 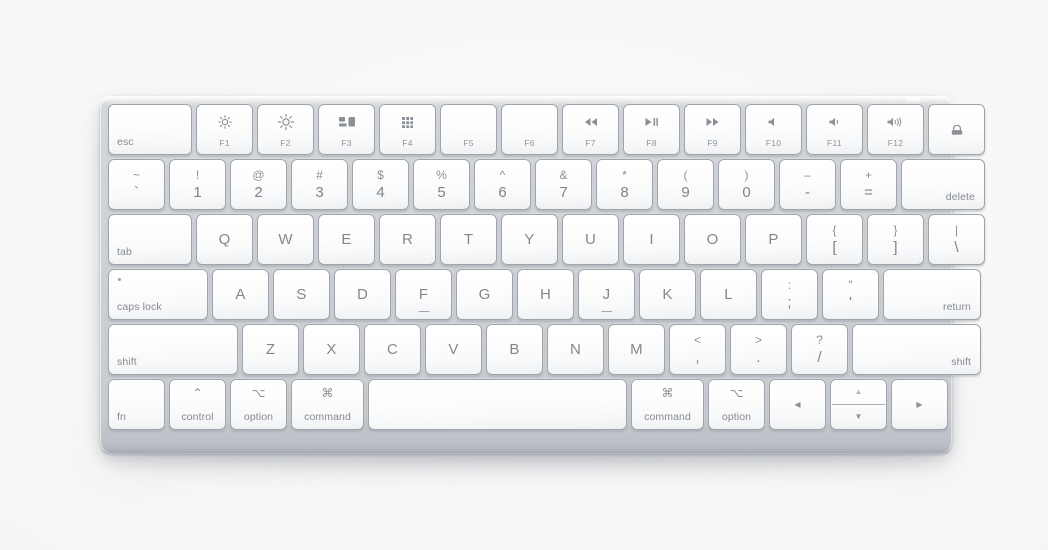 I want to click on key-label-shifted: :, so click(x=789, y=285).